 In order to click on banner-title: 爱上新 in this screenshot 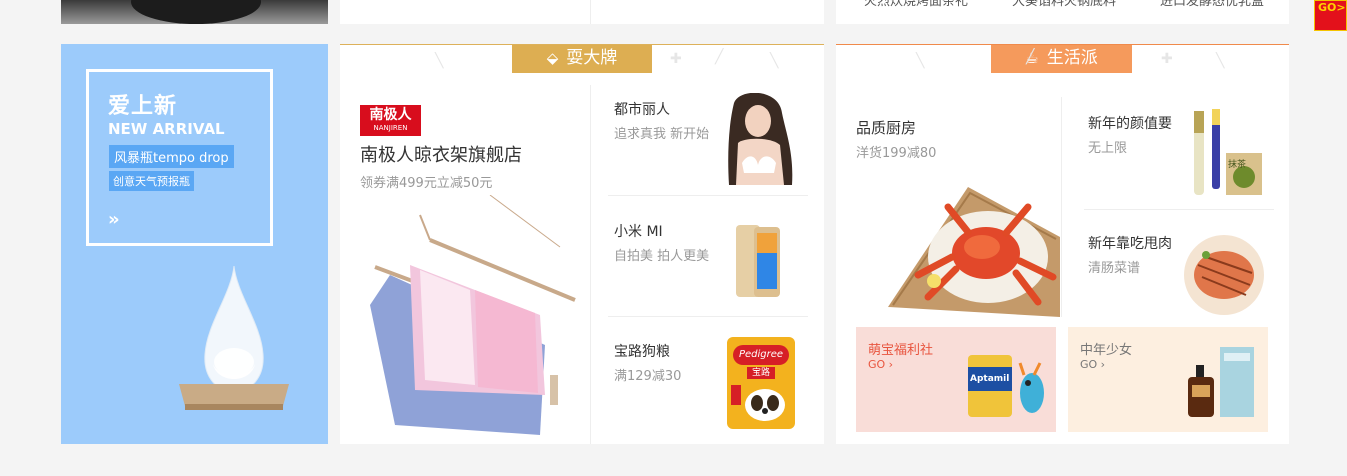, I will do `click(143, 106)`.